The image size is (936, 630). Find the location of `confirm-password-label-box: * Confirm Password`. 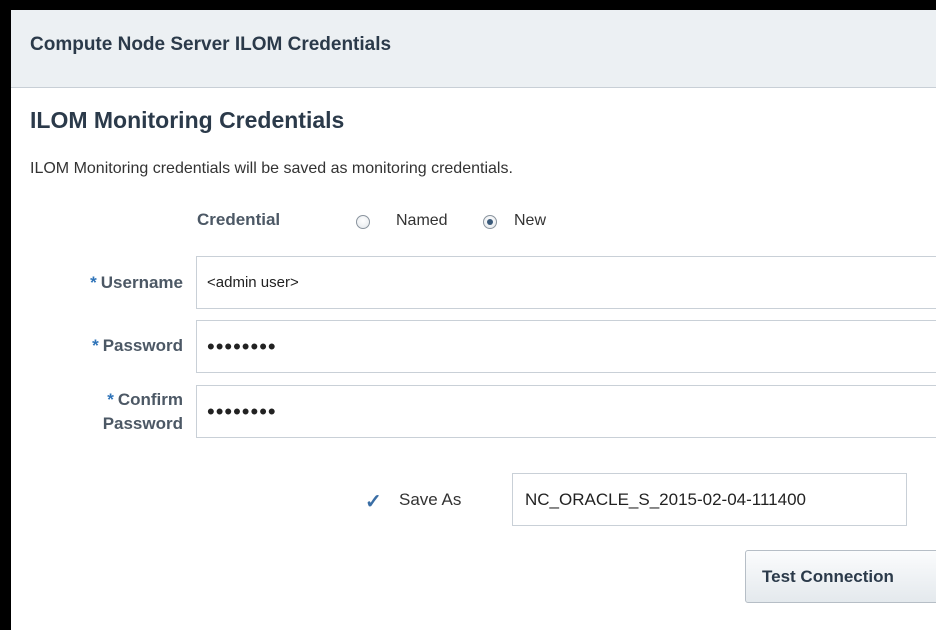

confirm-password-label-box: * Confirm Password is located at coordinates (101, 414).